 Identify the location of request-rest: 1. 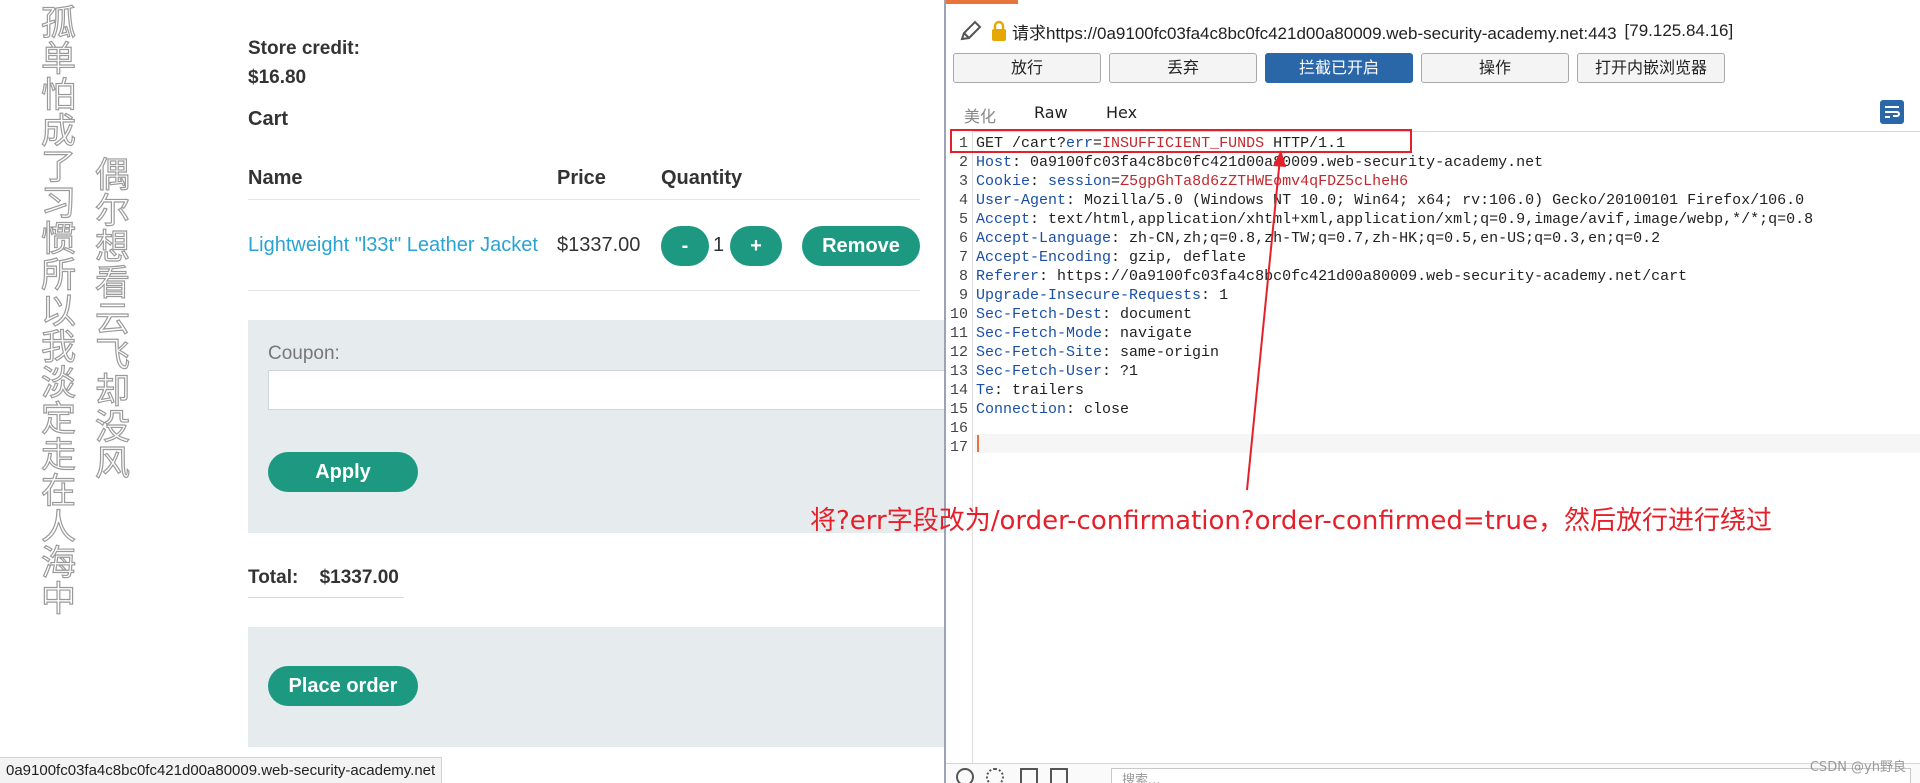
(1224, 295).